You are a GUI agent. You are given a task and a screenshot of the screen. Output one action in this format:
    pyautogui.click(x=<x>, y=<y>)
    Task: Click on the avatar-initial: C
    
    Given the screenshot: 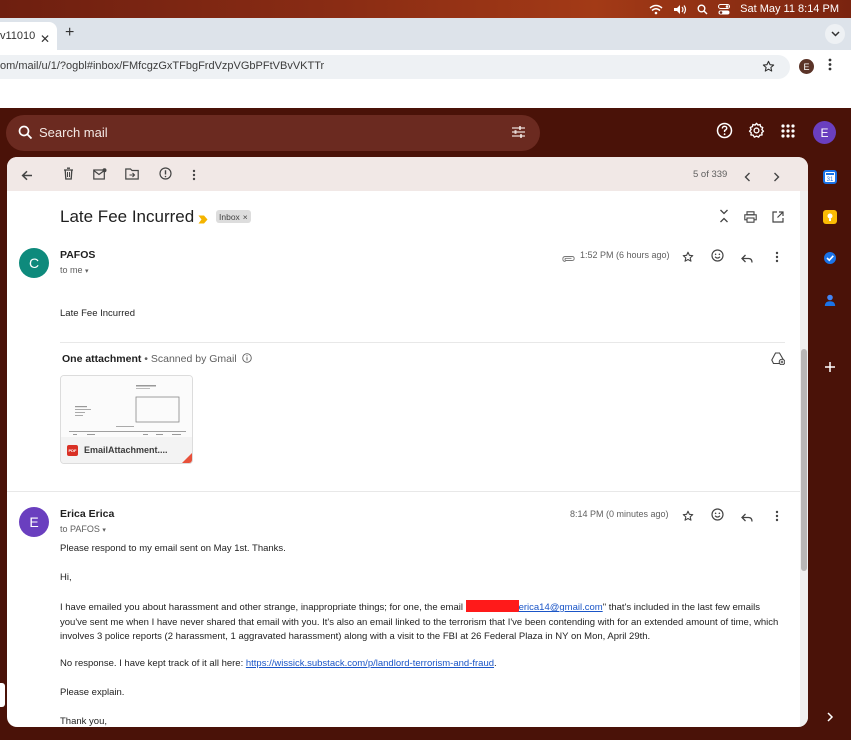 What is the action you would take?
    pyautogui.click(x=34, y=263)
    